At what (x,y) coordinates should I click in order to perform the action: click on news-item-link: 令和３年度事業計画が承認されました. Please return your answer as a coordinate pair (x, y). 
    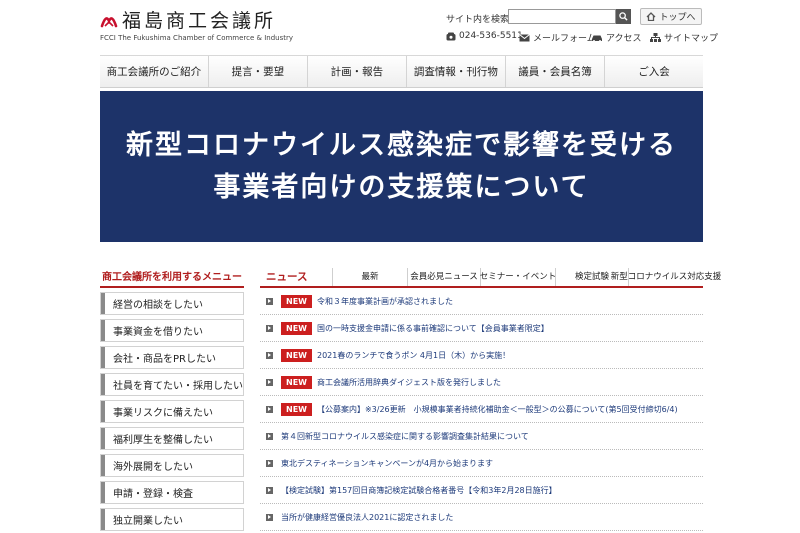
    Looking at the image, I should click on (385, 301).